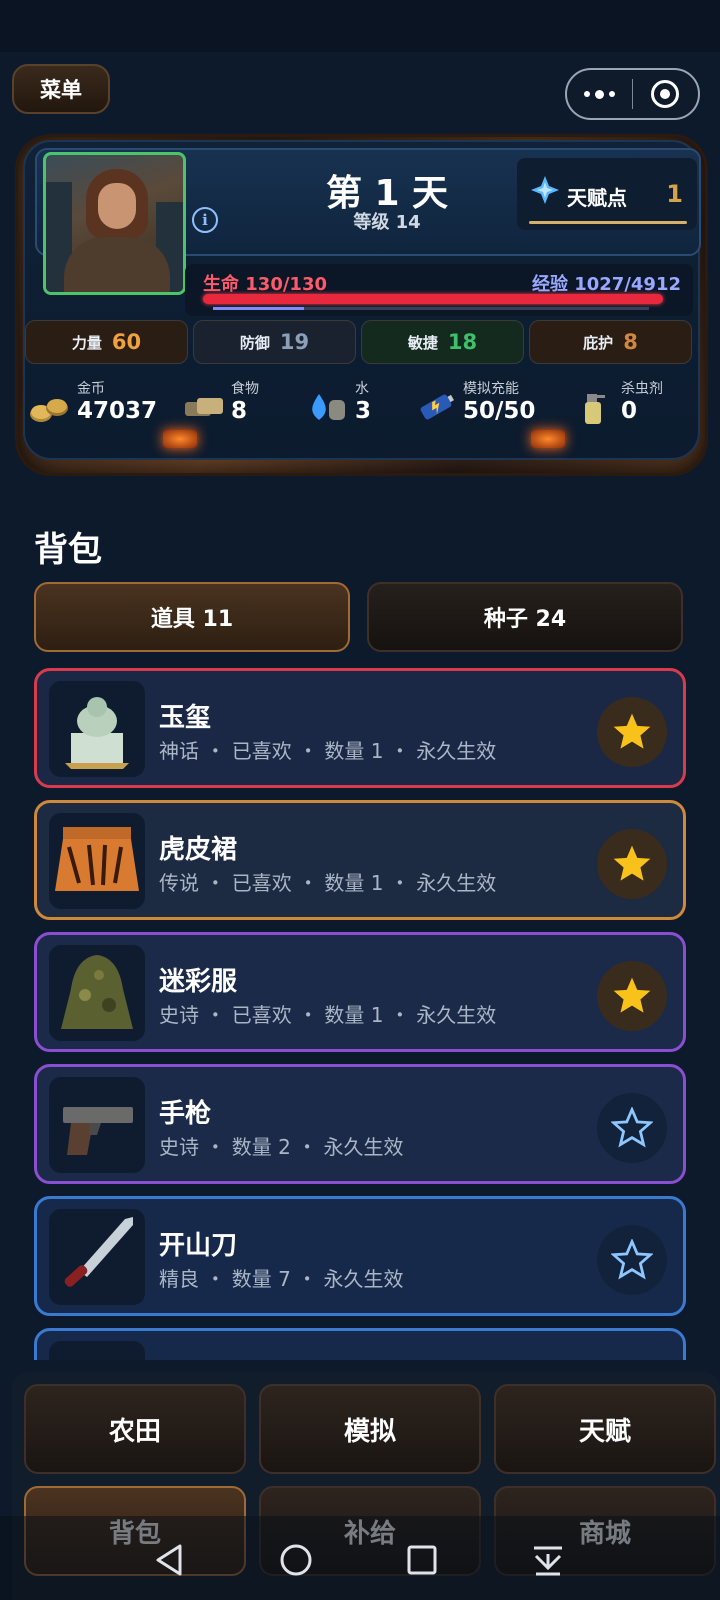  I want to click on tab-seeds: 种子 24, so click(525, 617).